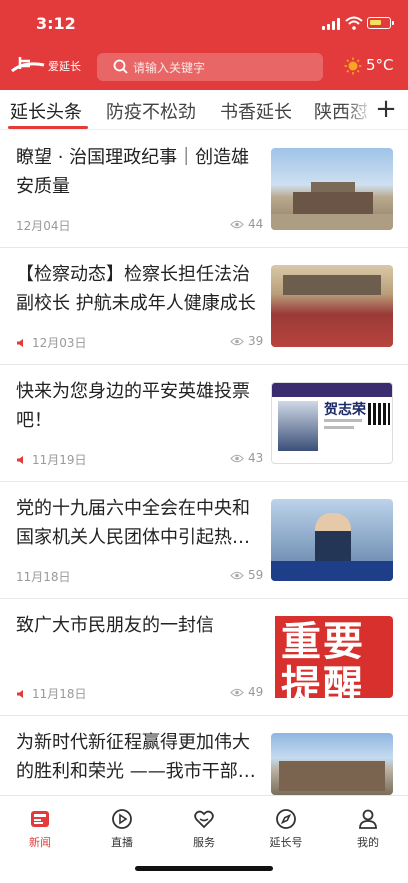  Describe the element at coordinates (40, 829) in the screenshot. I see `nav-news: 新闻` at that location.